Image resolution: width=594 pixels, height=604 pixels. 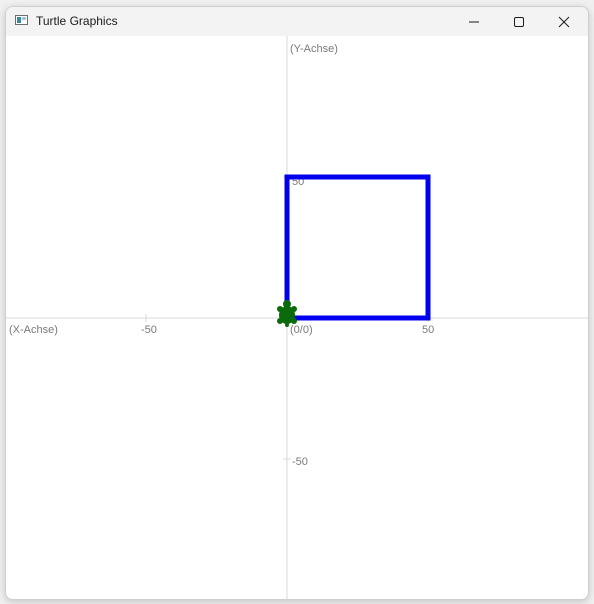 I want to click on minimize-icon, so click(x=473, y=21).